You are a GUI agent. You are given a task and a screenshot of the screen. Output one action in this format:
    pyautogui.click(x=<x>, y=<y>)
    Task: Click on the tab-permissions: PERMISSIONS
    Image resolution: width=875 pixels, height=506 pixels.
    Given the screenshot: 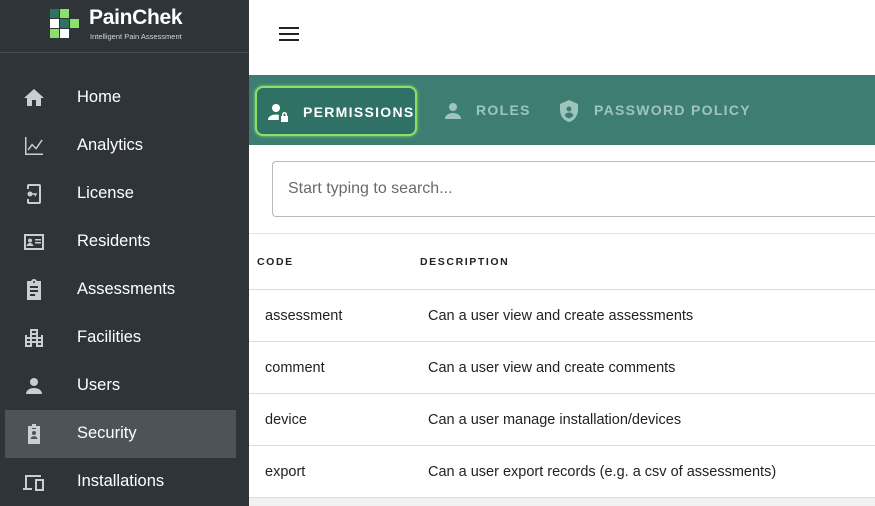 What is the action you would take?
    pyautogui.click(x=336, y=111)
    